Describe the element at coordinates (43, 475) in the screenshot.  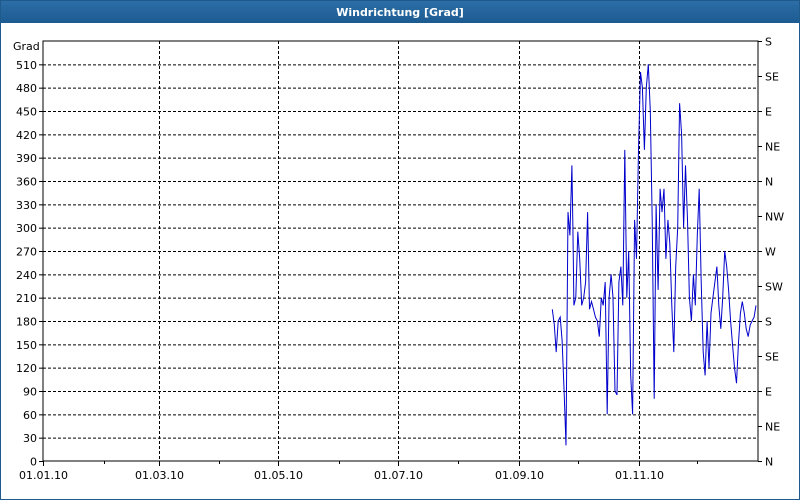
I see `x-tick-label: 01.01.10` at that location.